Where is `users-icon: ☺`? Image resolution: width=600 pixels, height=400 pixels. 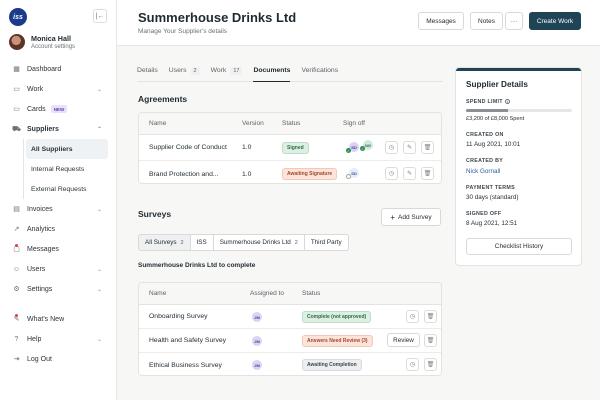
users-icon: ☺ is located at coordinates (16, 269).